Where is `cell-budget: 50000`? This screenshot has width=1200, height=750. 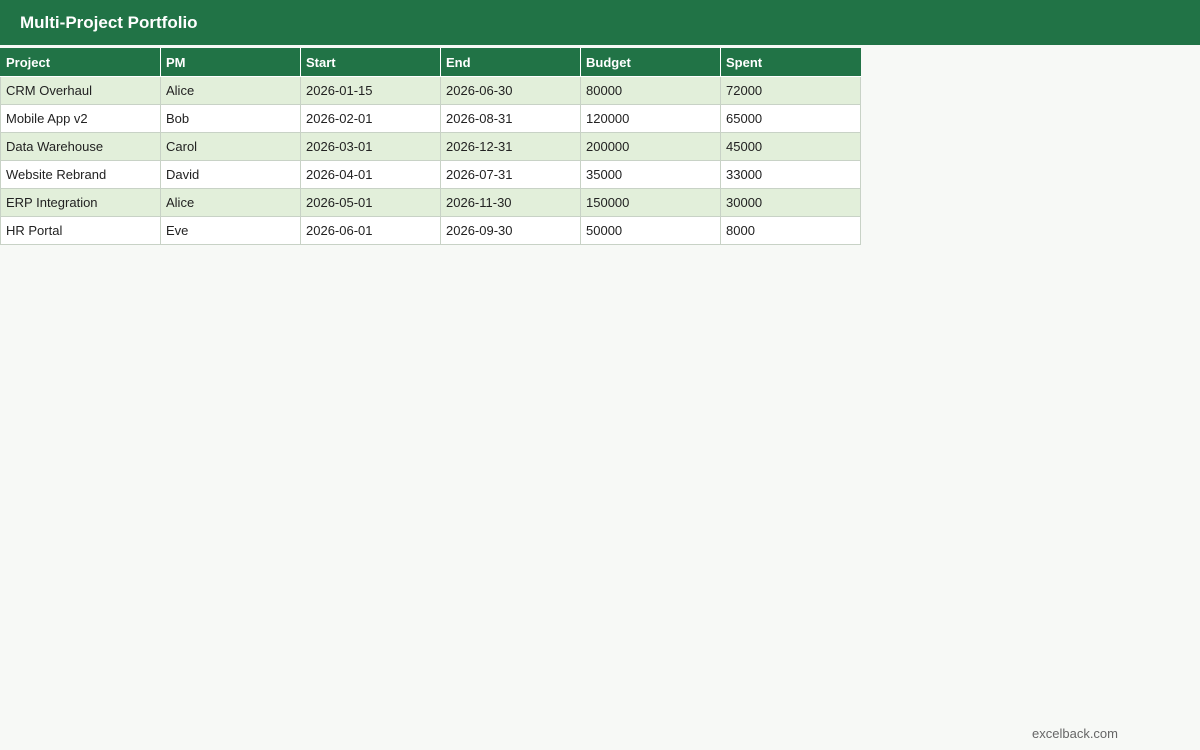
cell-budget: 50000 is located at coordinates (650, 230).